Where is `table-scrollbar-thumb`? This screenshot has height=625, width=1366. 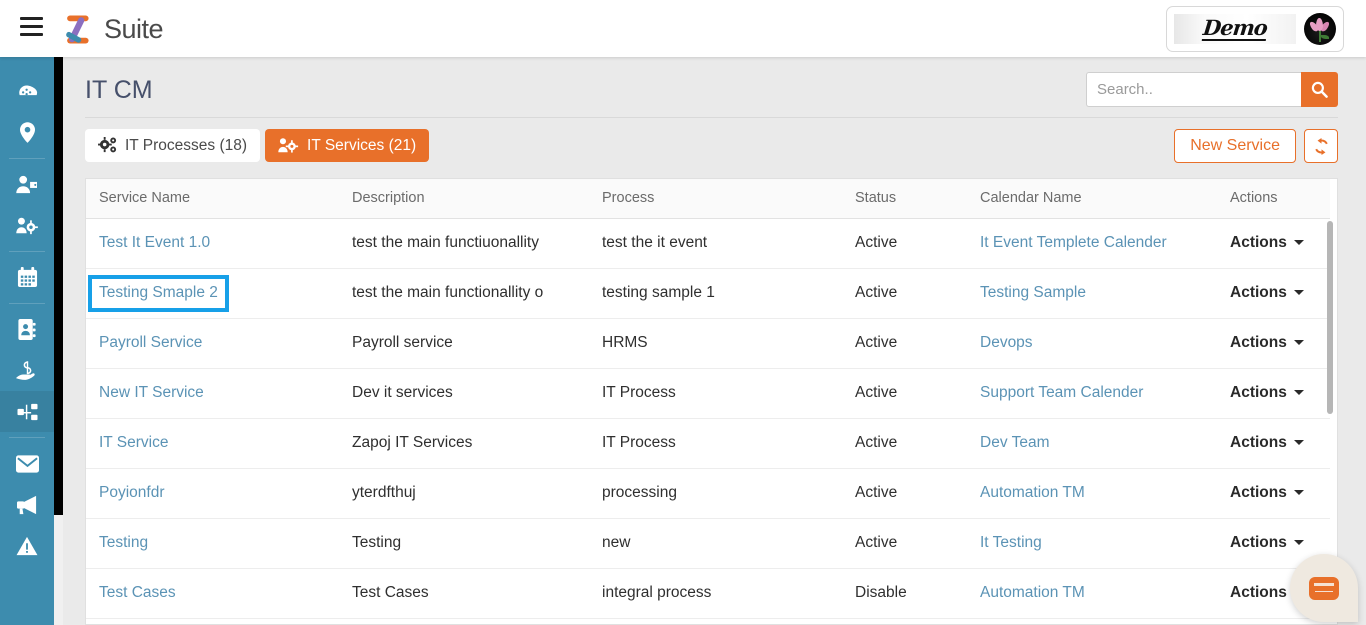 table-scrollbar-thumb is located at coordinates (1330, 317).